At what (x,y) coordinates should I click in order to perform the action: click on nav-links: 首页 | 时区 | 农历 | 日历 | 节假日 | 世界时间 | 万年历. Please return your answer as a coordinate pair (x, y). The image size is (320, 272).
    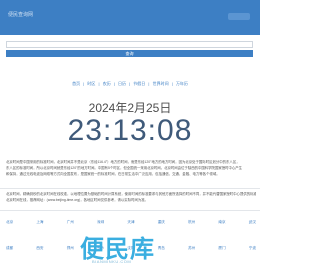
    Looking at the image, I should click on (130, 84).